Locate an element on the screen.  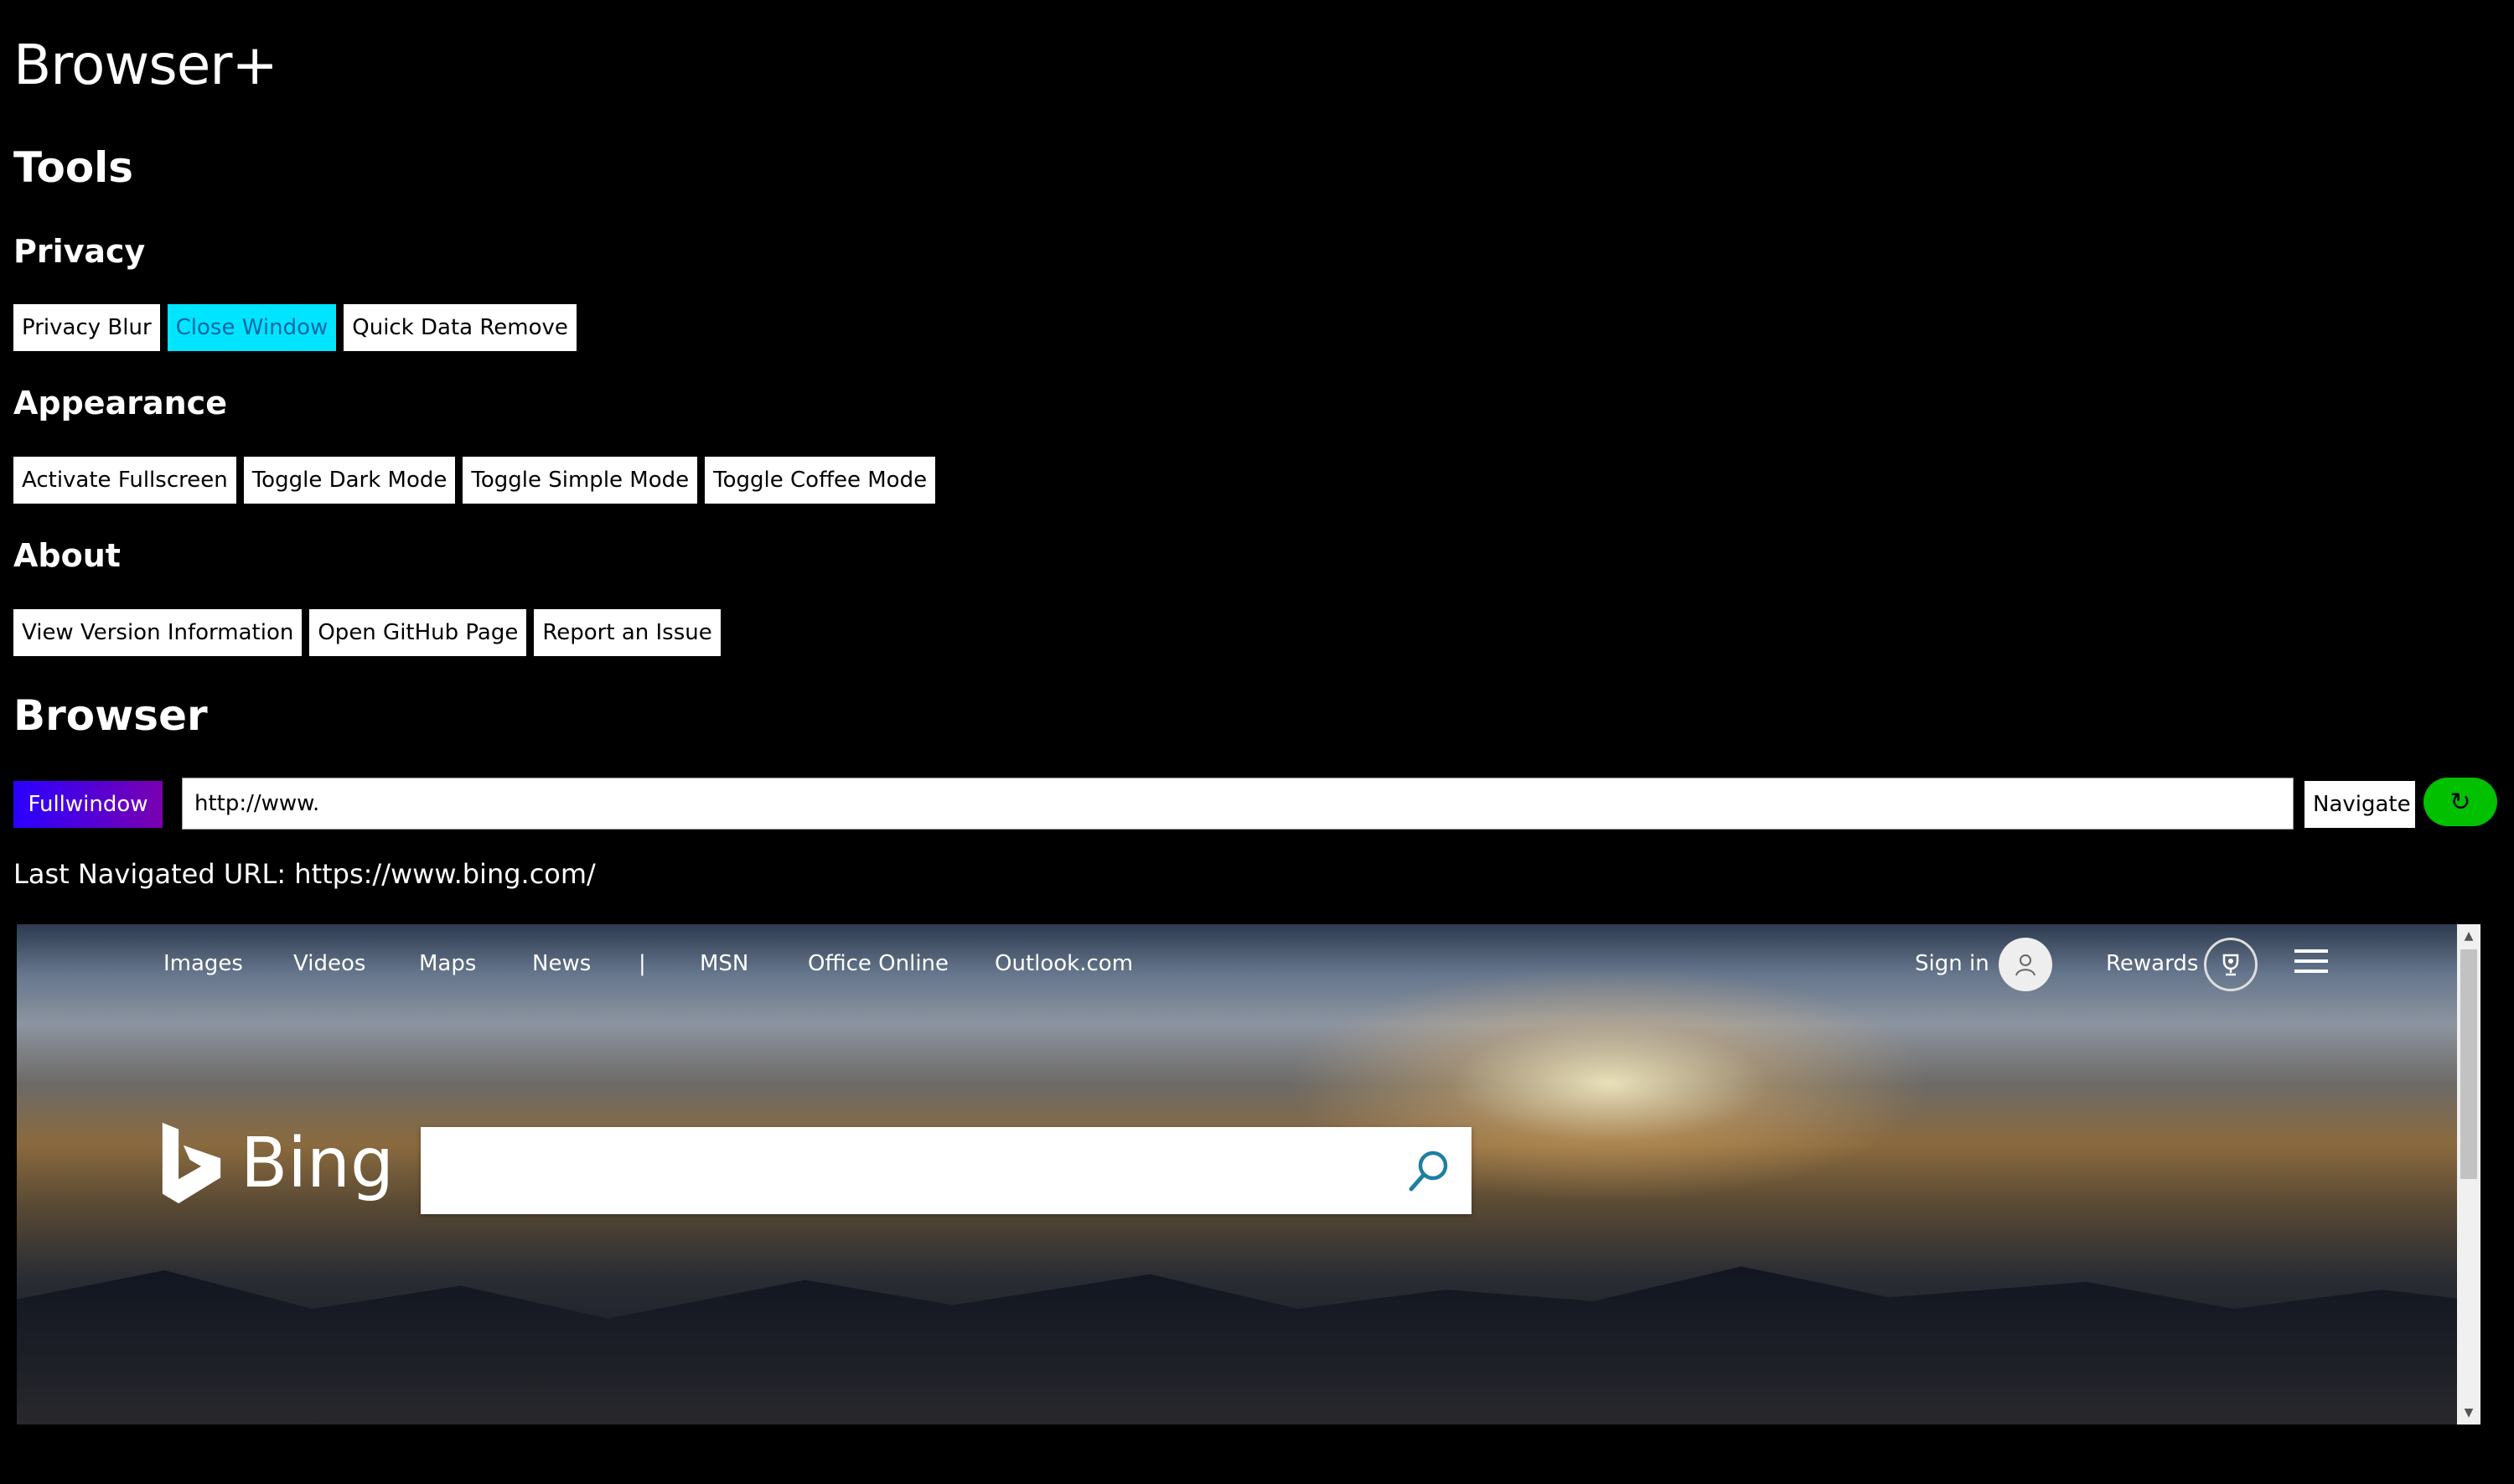
toggle-dark-mode-button: Toggle Dark Mode is located at coordinates (349, 480).